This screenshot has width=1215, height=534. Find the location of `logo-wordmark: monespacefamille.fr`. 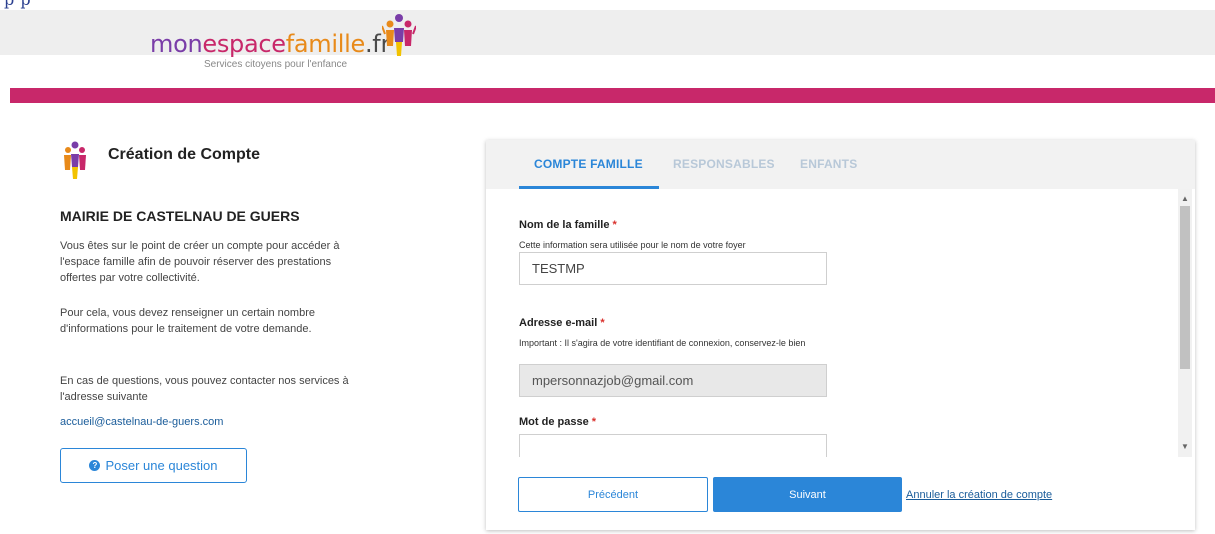

logo-wordmark: monespacefamille.fr is located at coordinates (270, 44).